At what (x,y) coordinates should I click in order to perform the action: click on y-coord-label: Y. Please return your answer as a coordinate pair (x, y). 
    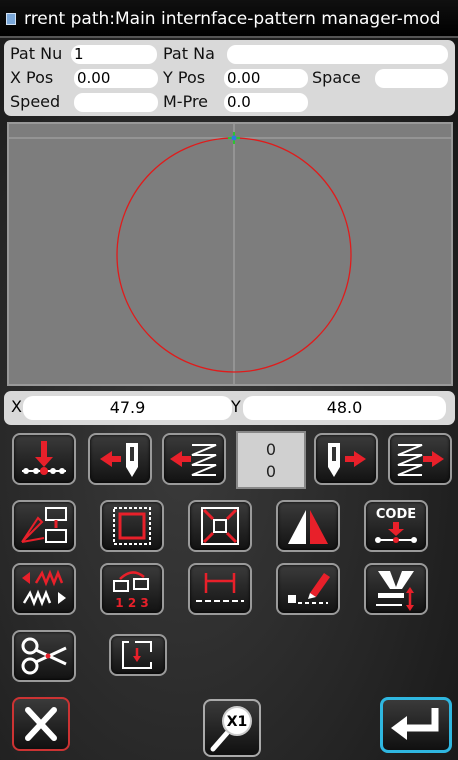
    Looking at the image, I should click on (236, 406).